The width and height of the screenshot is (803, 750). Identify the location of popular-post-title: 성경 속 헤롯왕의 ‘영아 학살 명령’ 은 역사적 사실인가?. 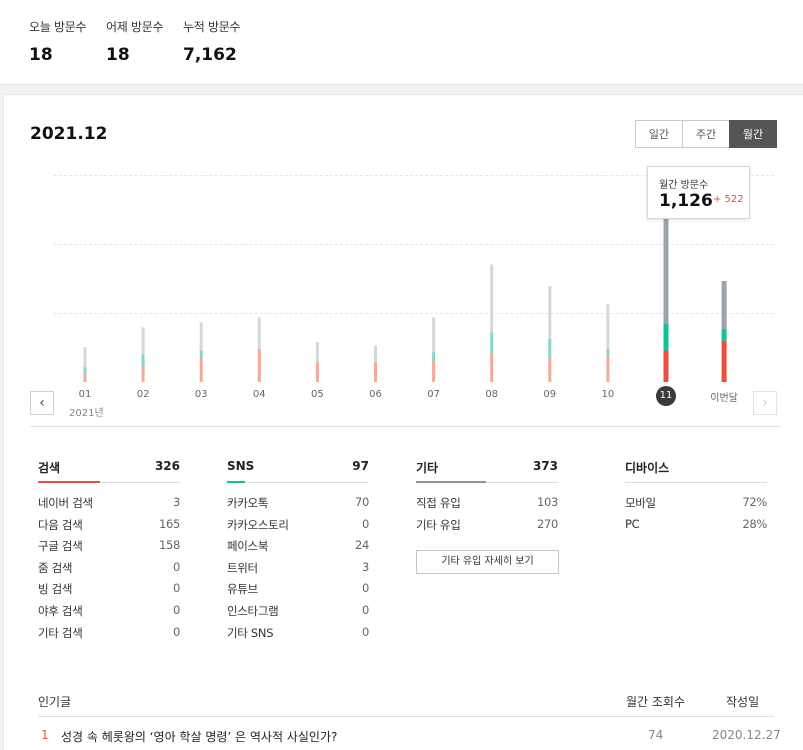
(199, 736).